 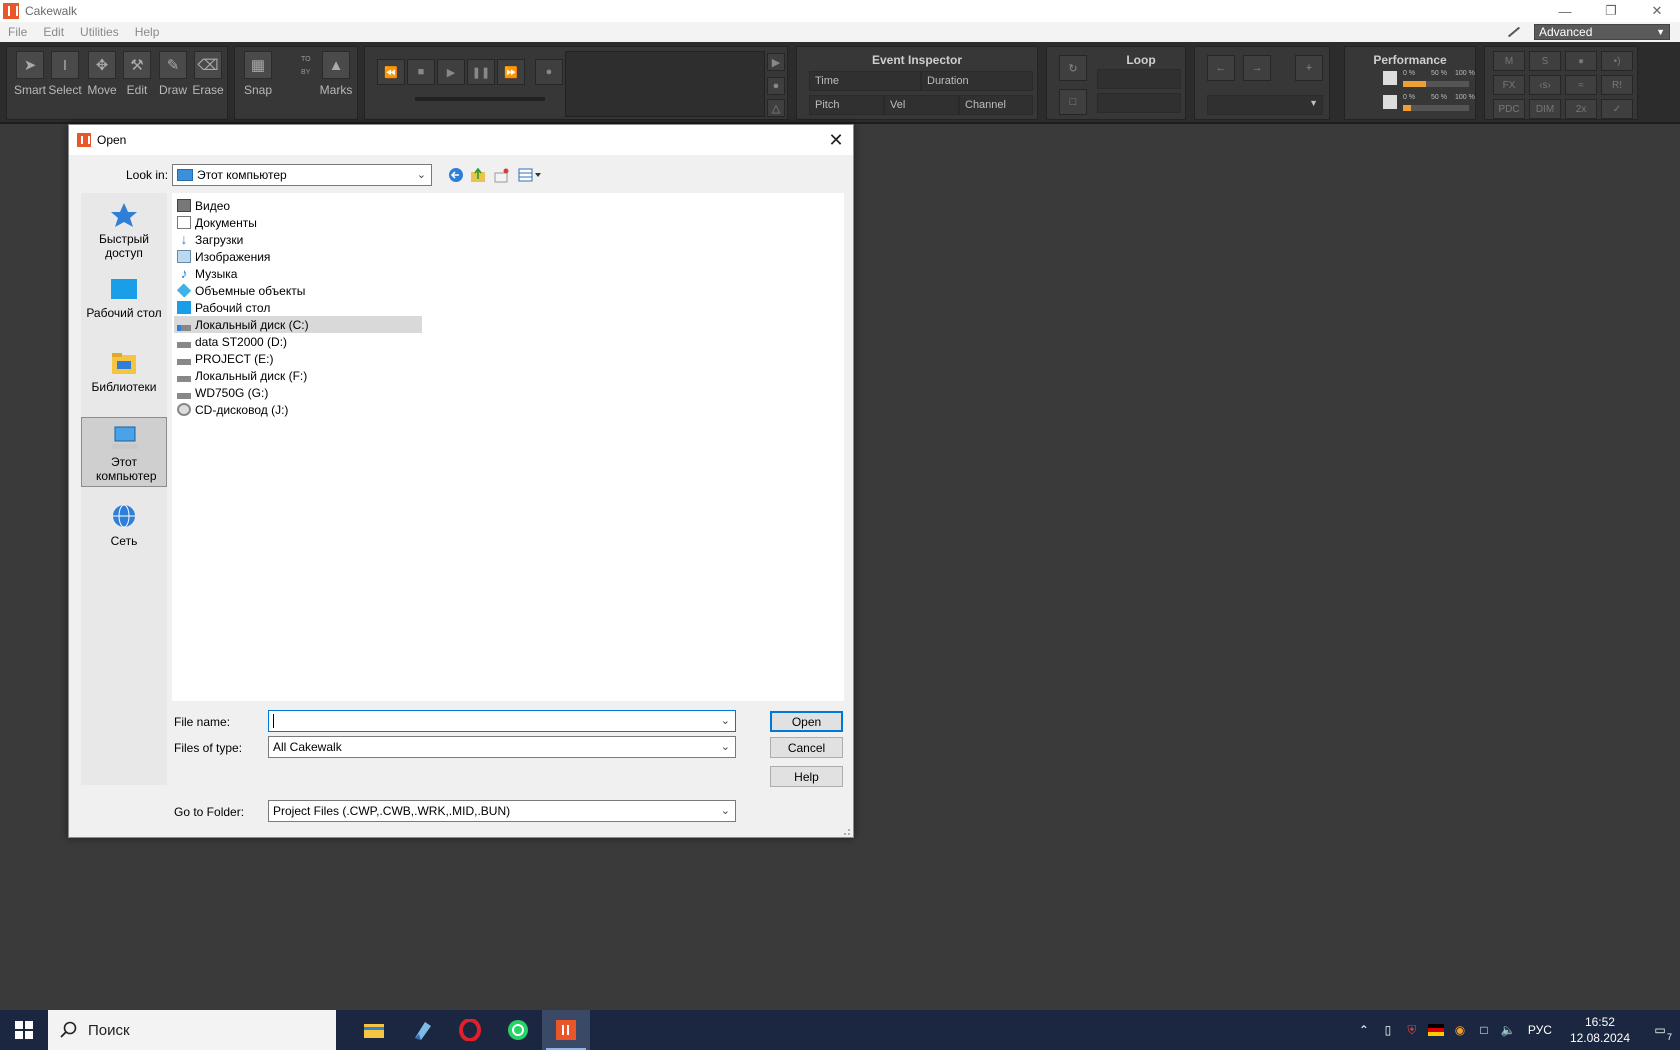 I want to click on chevron-down-icon: ⌄, so click(x=725, y=720).